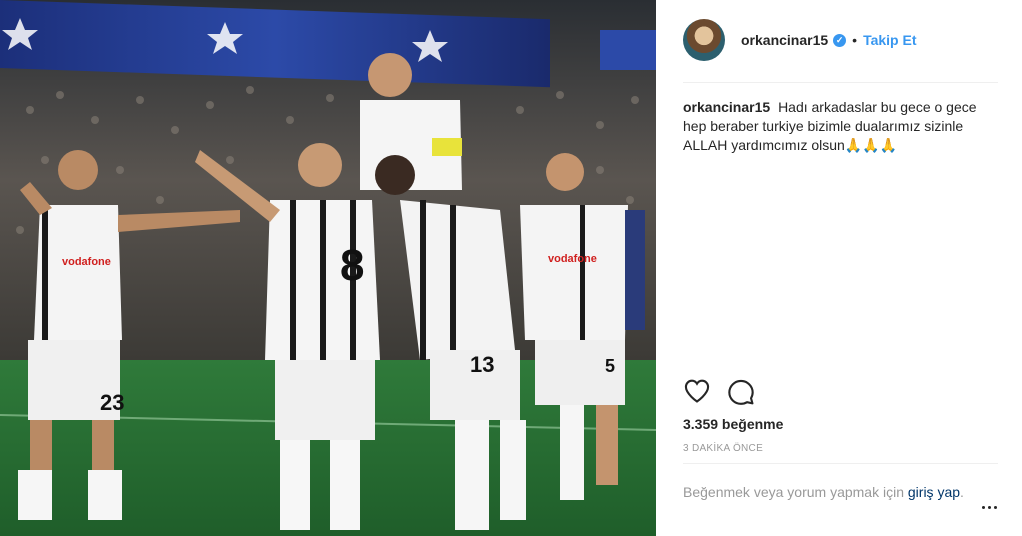 This screenshot has height=536, width=1022. I want to click on like-count: 3.359 beğenme, so click(733, 424).